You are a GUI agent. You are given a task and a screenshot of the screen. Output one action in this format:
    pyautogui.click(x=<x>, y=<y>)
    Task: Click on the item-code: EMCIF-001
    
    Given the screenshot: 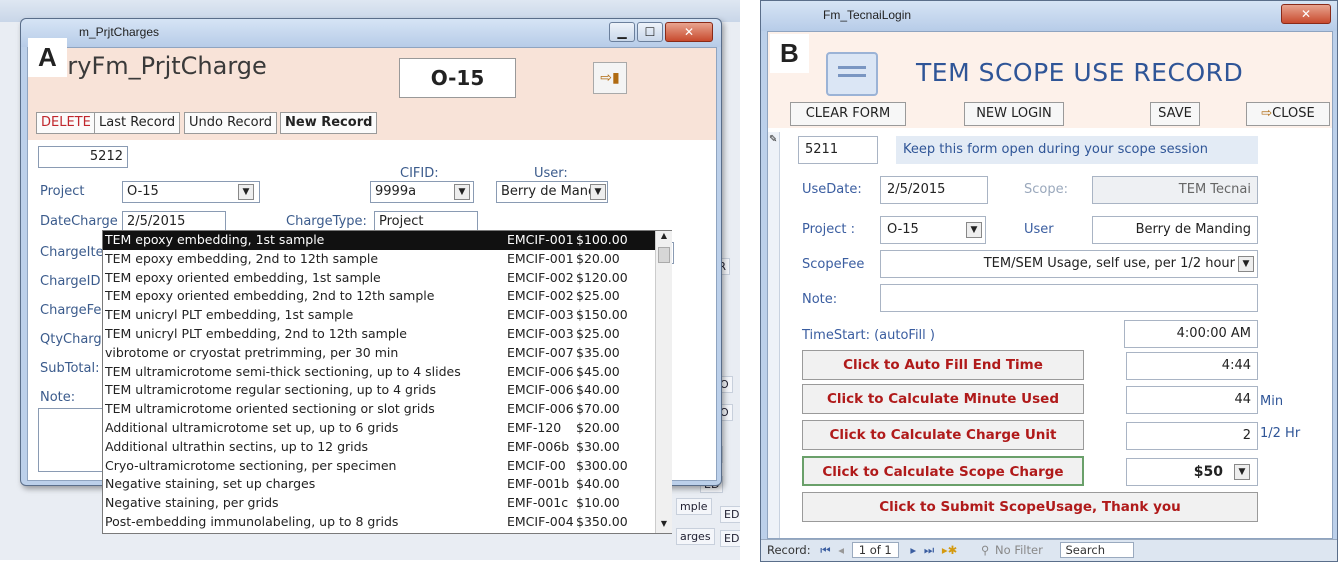 What is the action you would take?
    pyautogui.click(x=540, y=239)
    